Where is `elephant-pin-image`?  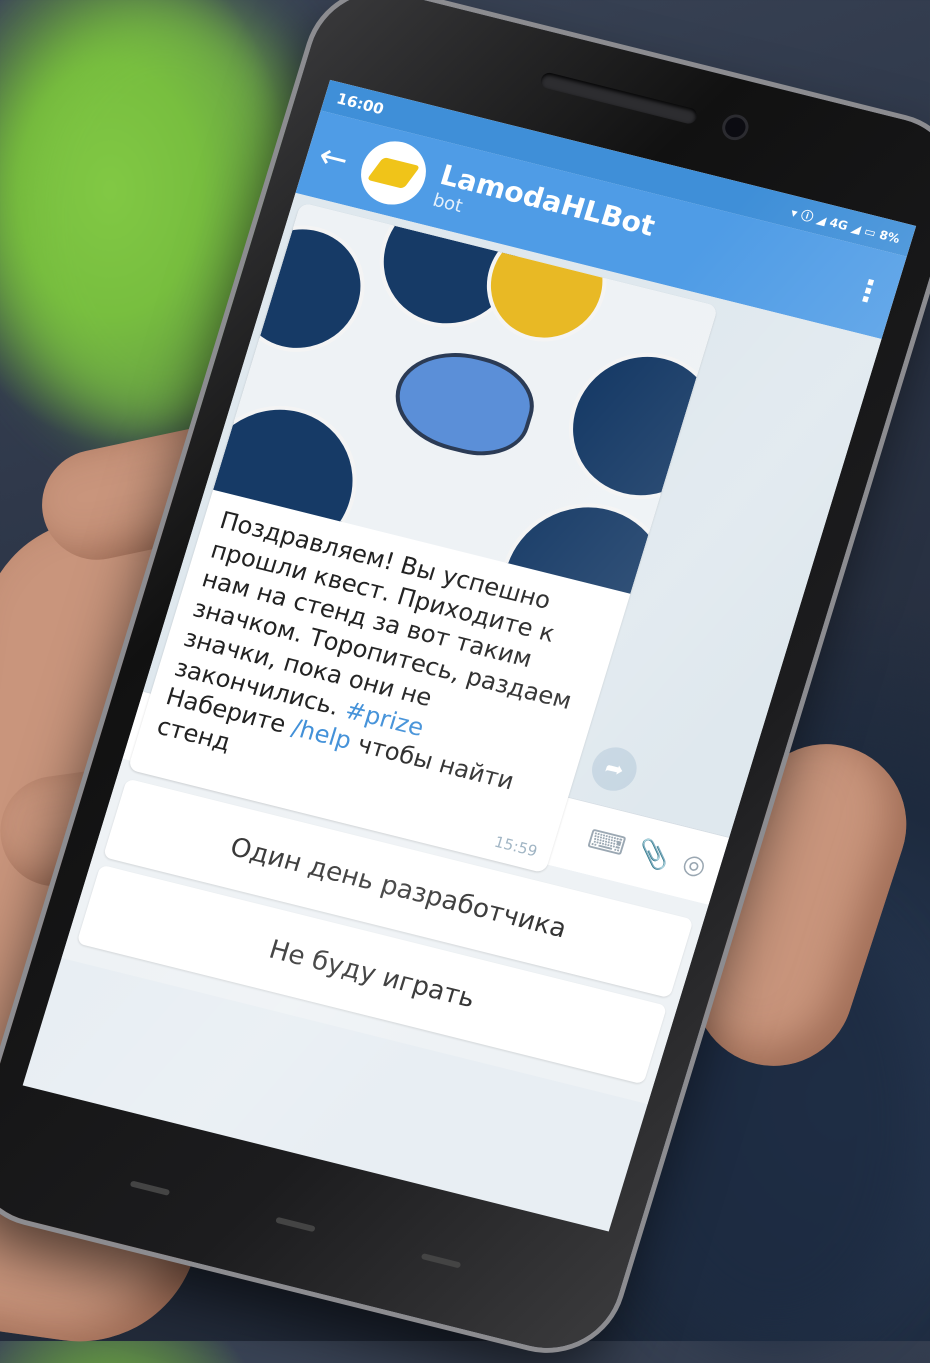
elephant-pin-image is located at coordinates (464, 403).